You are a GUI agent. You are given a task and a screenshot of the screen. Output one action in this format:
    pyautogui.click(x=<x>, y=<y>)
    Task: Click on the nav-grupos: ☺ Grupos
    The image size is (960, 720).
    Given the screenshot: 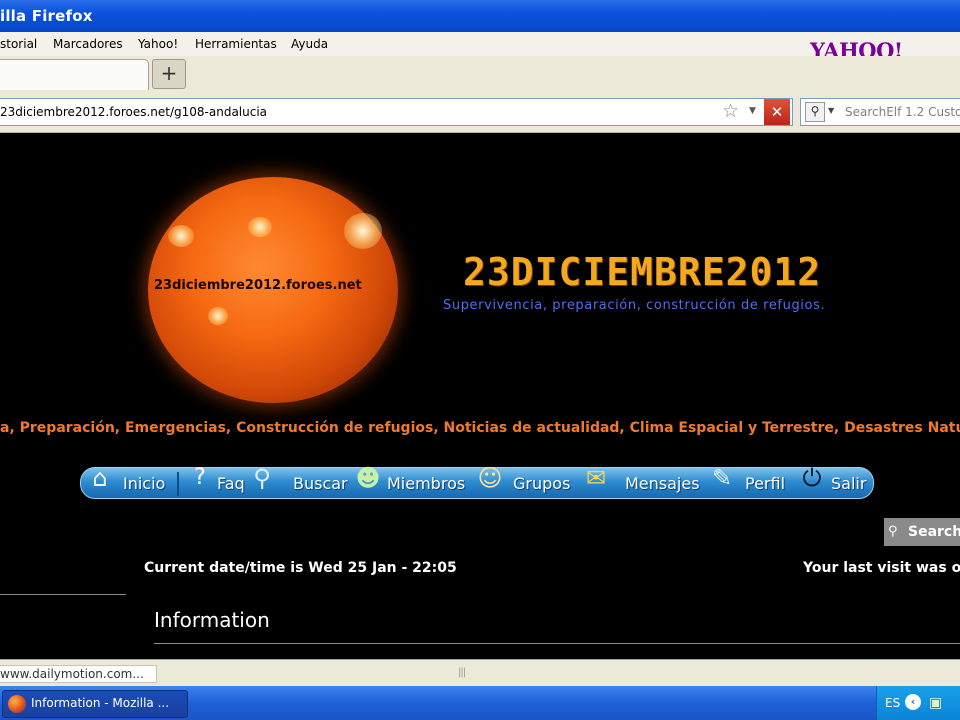 What is the action you would take?
    pyautogui.click(x=527, y=481)
    